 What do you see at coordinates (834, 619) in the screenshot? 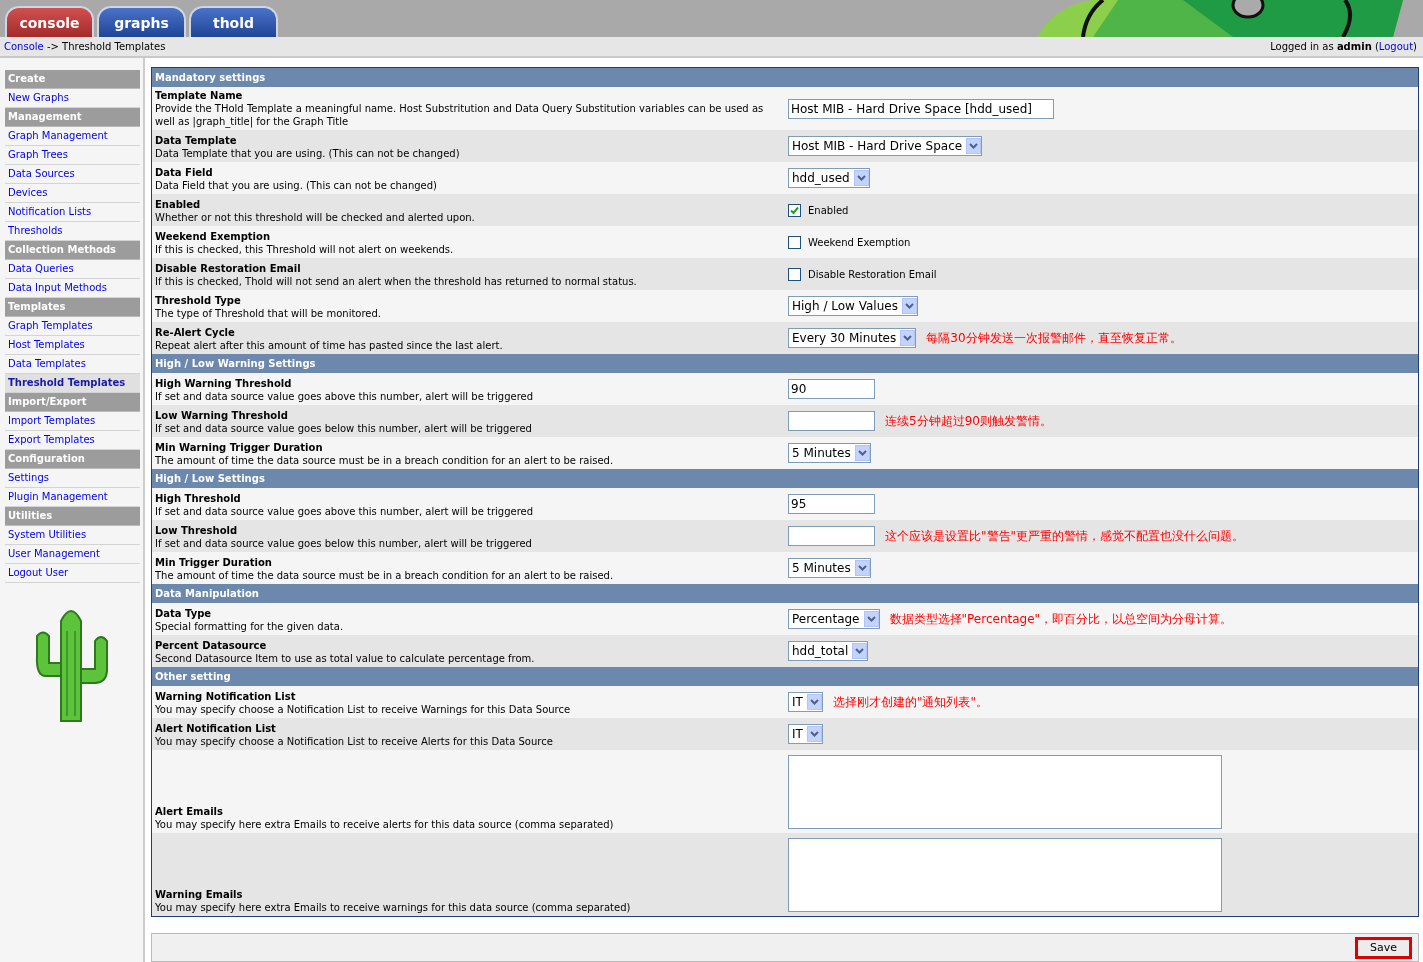
I see `dropdown: Percentage` at bounding box center [834, 619].